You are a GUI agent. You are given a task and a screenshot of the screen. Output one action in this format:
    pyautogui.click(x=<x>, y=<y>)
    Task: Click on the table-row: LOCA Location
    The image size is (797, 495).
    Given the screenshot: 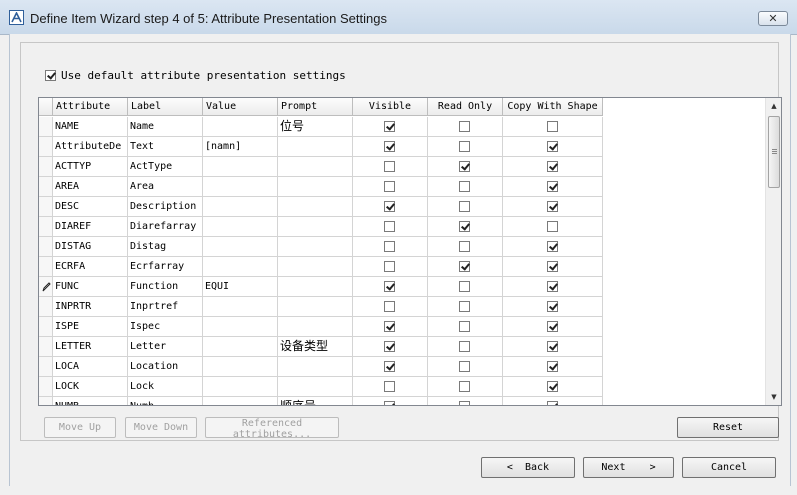 What is the action you would take?
    pyautogui.click(x=321, y=367)
    